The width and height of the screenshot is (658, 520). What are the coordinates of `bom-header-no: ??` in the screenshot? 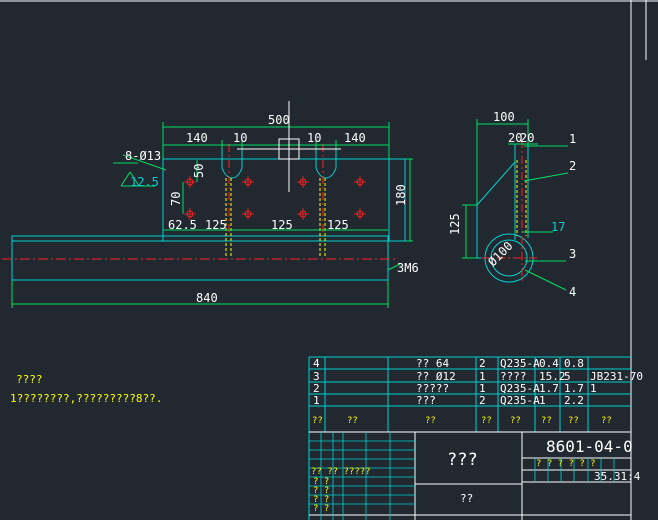 It's located at (317, 421).